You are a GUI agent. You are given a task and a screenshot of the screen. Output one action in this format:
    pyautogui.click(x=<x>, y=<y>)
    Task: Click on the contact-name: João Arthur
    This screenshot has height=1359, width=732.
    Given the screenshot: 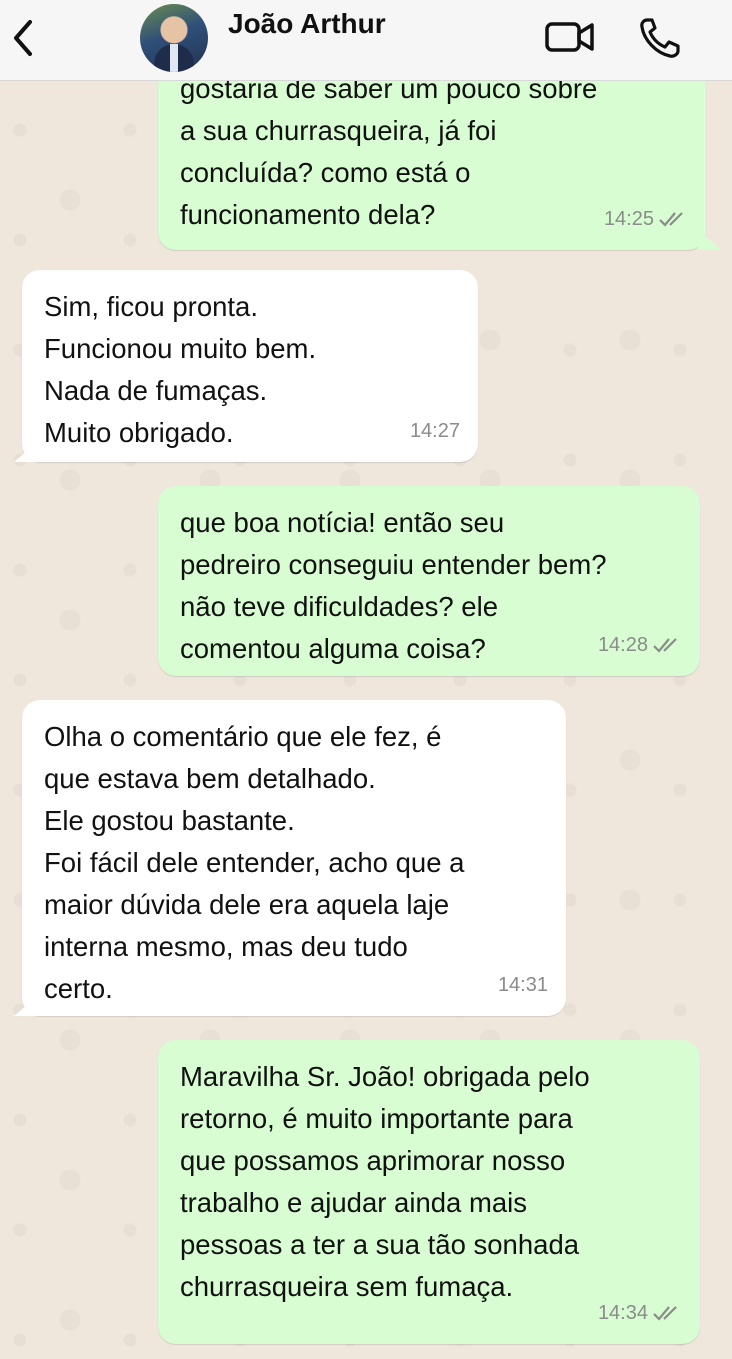 What is the action you would take?
    pyautogui.click(x=307, y=24)
    